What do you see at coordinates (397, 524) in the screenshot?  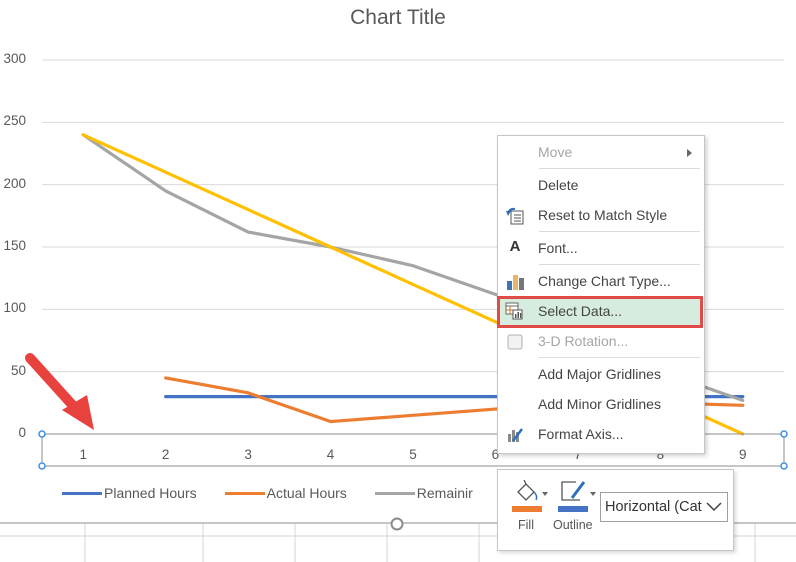 I see `chart-resize-handle` at bounding box center [397, 524].